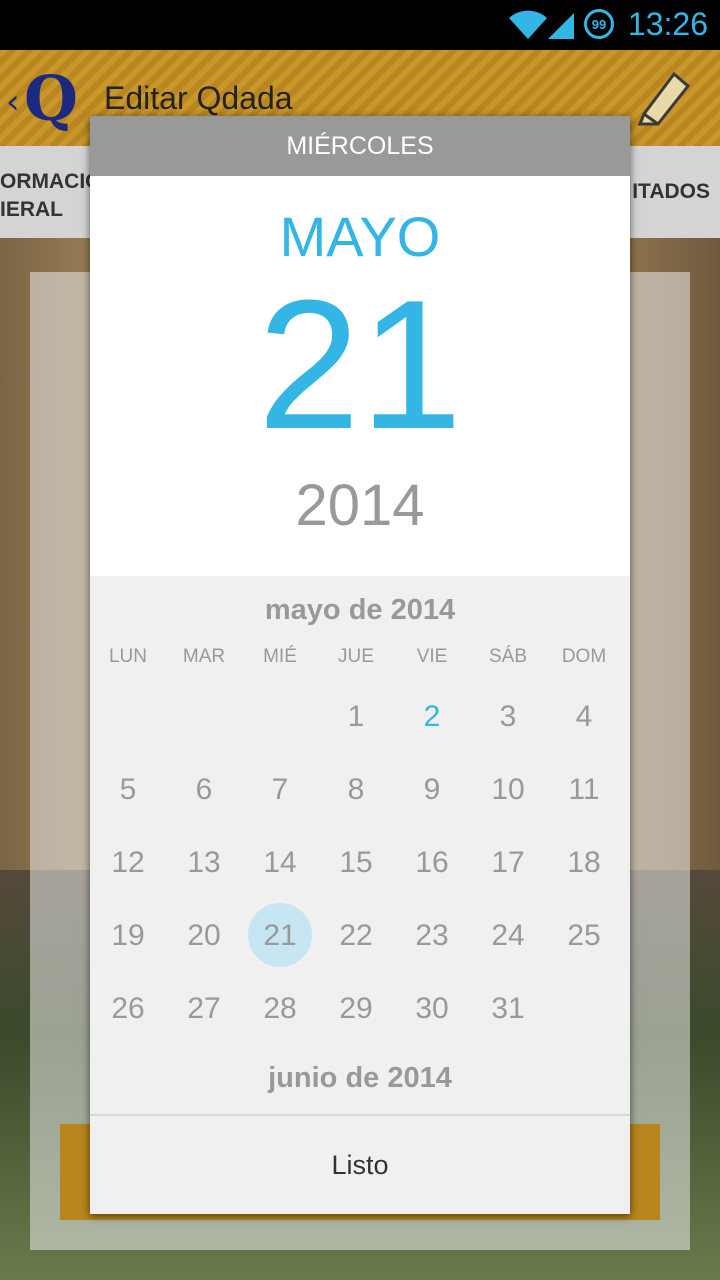  I want to click on calendar-day-number: 23, so click(432, 935).